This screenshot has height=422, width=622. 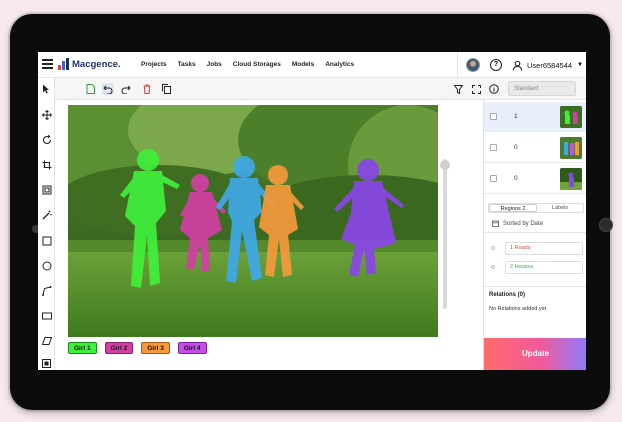 I want to click on delete-icon, so click(x=147, y=89).